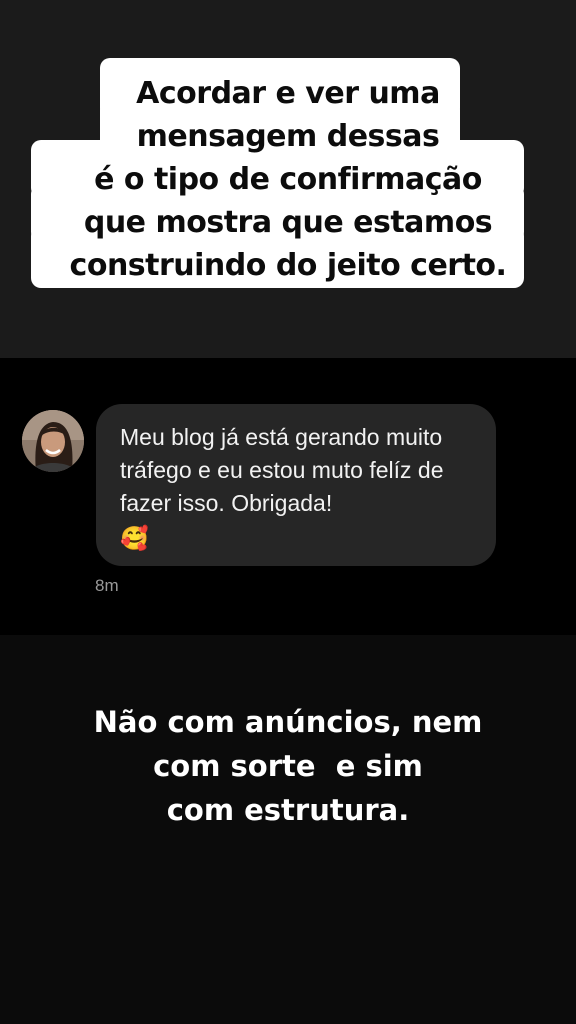 The image size is (576, 1024). I want to click on headline-line-3: é o tipo de confirmação, so click(288, 179).